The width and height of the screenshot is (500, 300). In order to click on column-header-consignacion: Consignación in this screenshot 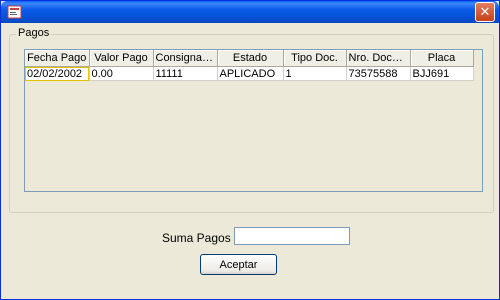, I will do `click(185, 58)`.